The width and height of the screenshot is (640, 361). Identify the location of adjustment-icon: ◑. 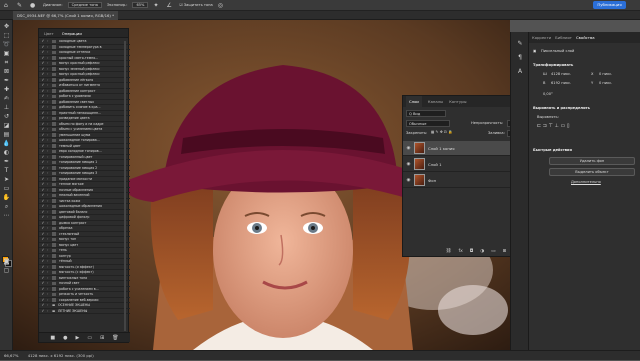
(482, 251).